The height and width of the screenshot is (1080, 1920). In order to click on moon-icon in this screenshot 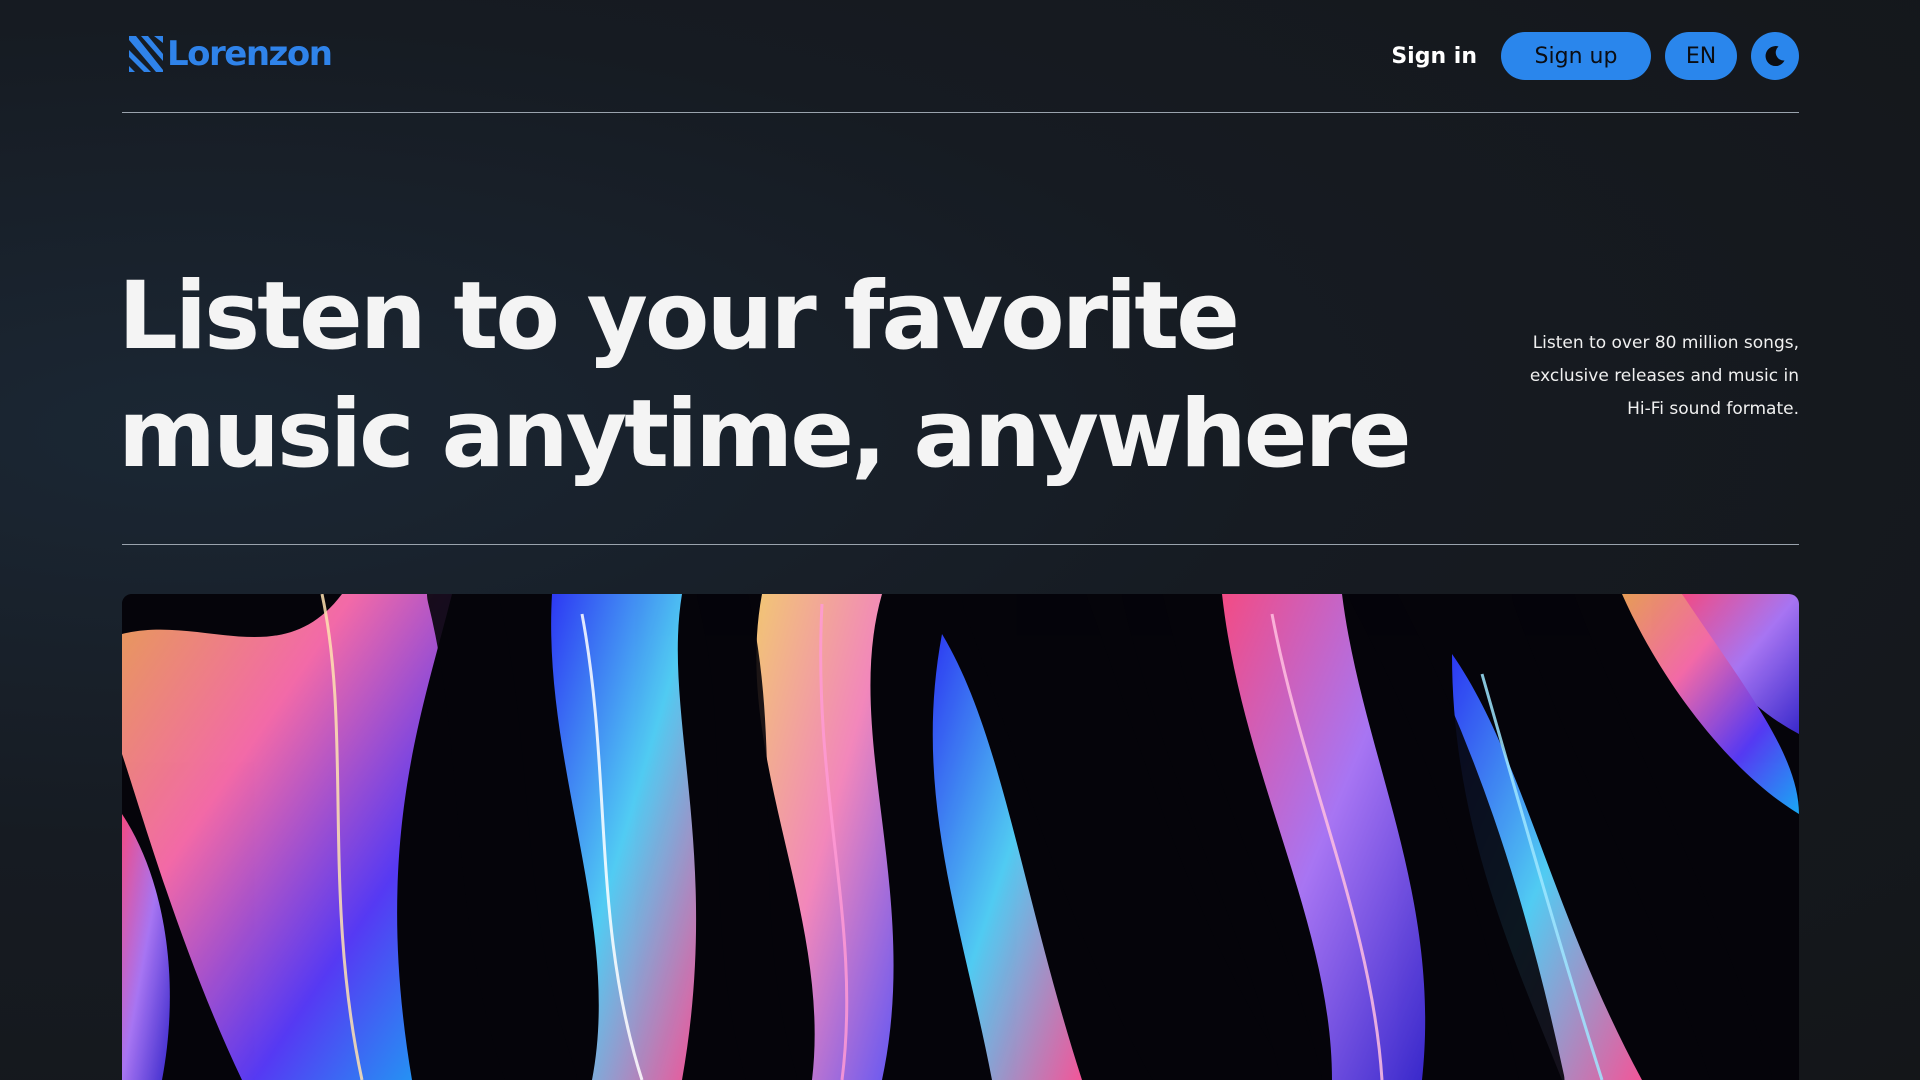, I will do `click(1775, 56)`.